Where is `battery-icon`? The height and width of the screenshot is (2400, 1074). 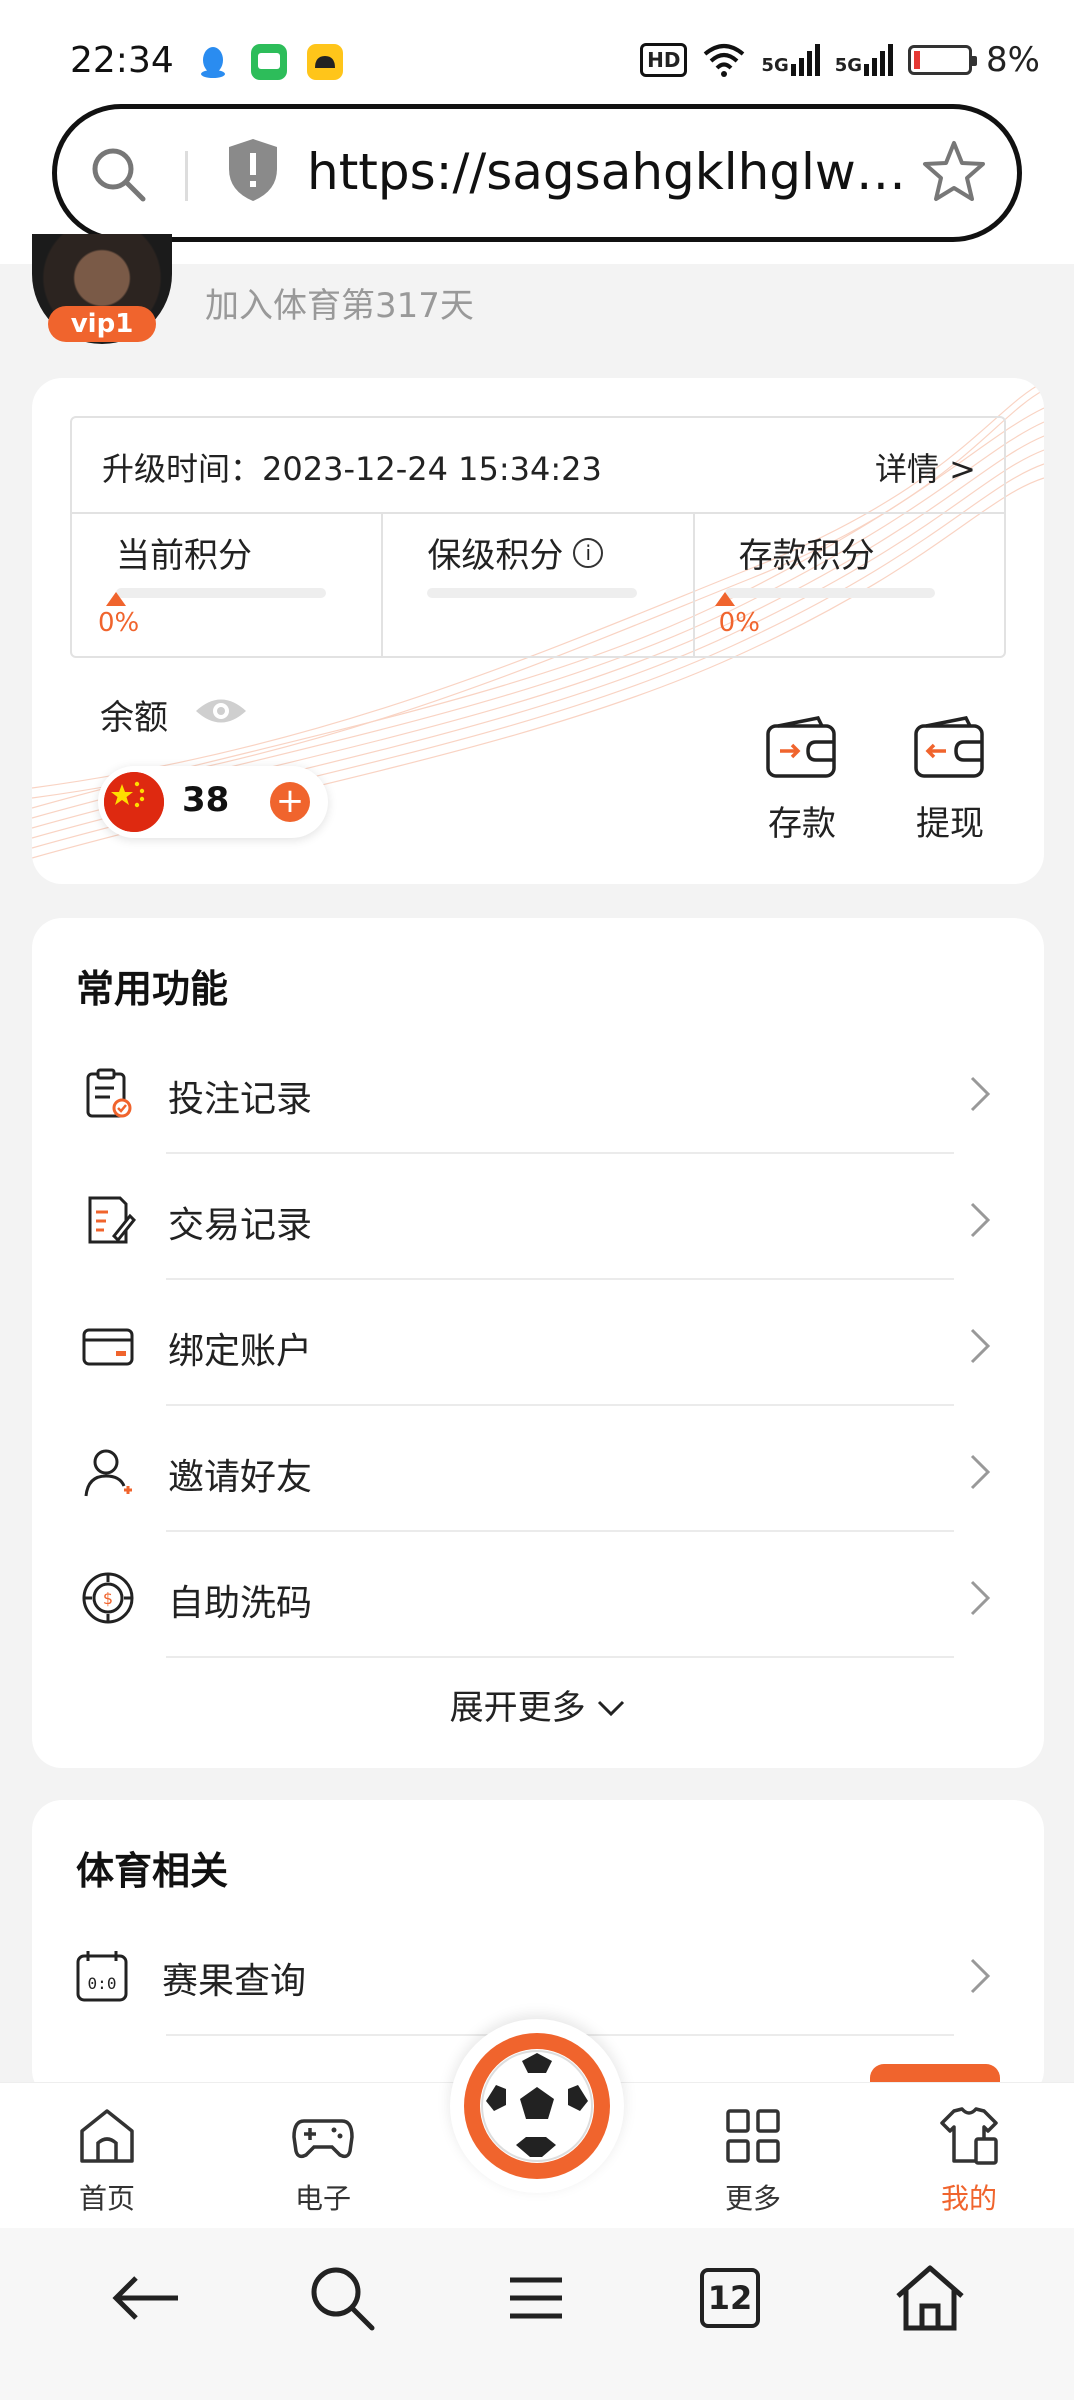
battery-icon is located at coordinates (943, 60).